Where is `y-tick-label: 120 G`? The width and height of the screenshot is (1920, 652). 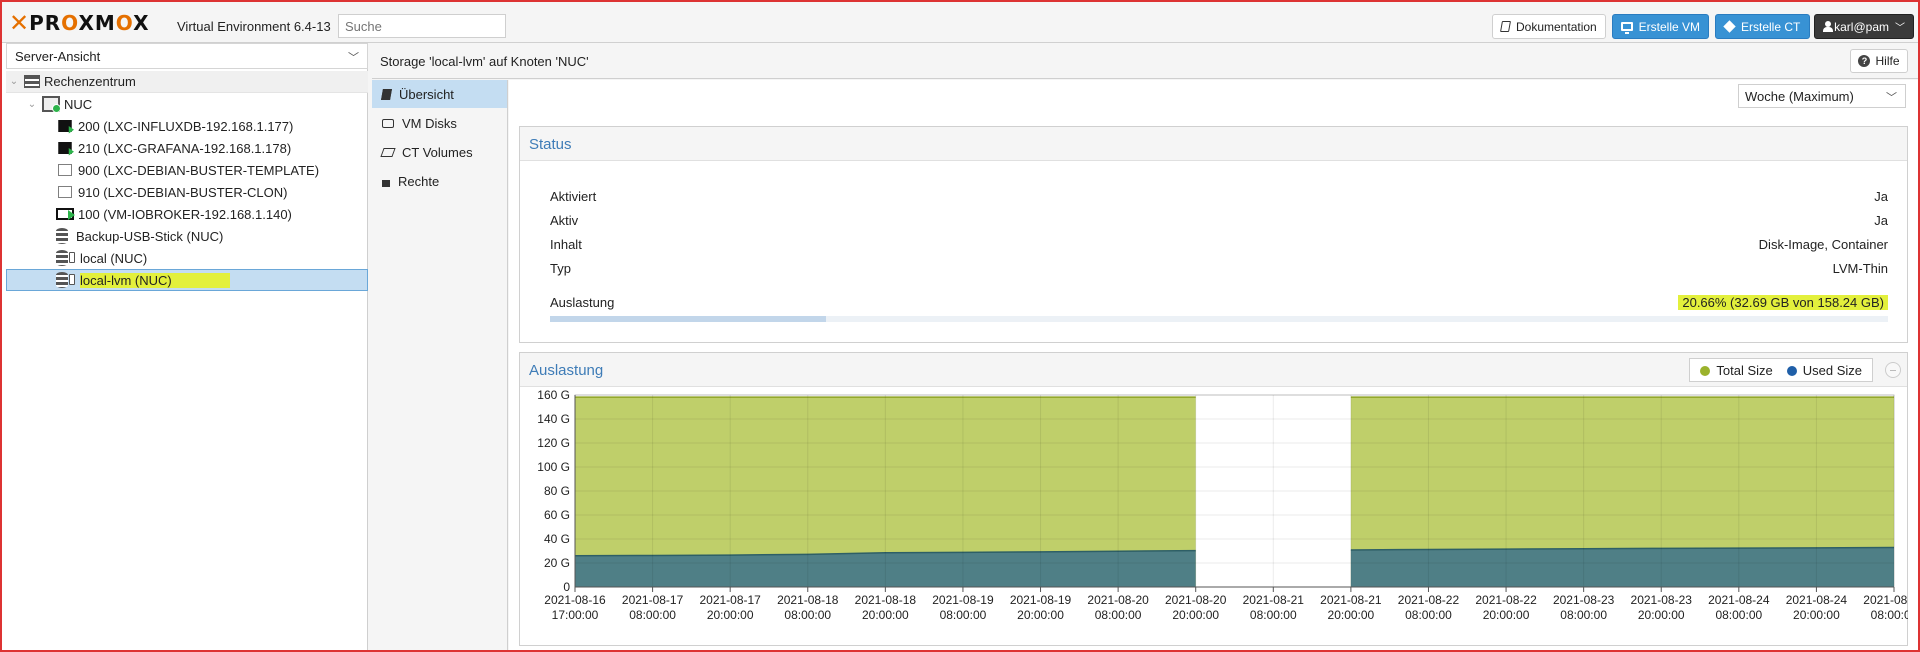 y-tick-label: 120 G is located at coordinates (553, 443).